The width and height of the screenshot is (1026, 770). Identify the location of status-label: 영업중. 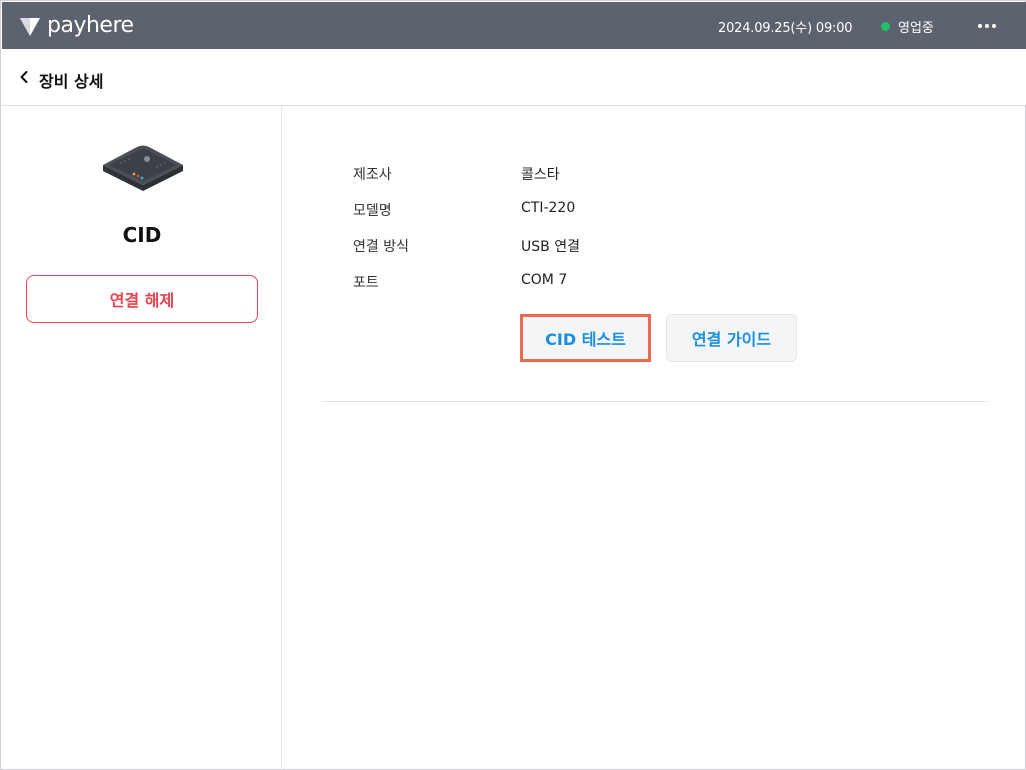
(916, 28).